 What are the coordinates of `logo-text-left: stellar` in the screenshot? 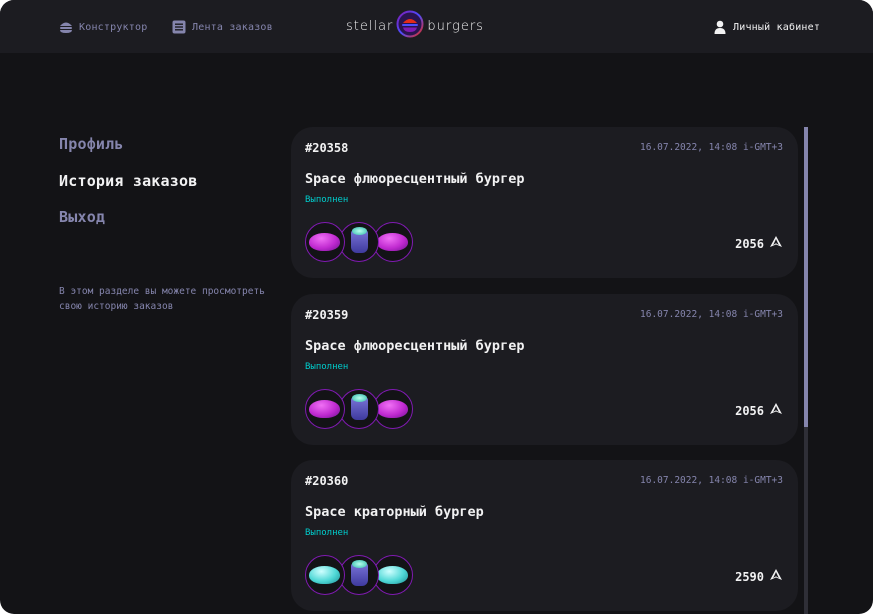 It's located at (370, 26).